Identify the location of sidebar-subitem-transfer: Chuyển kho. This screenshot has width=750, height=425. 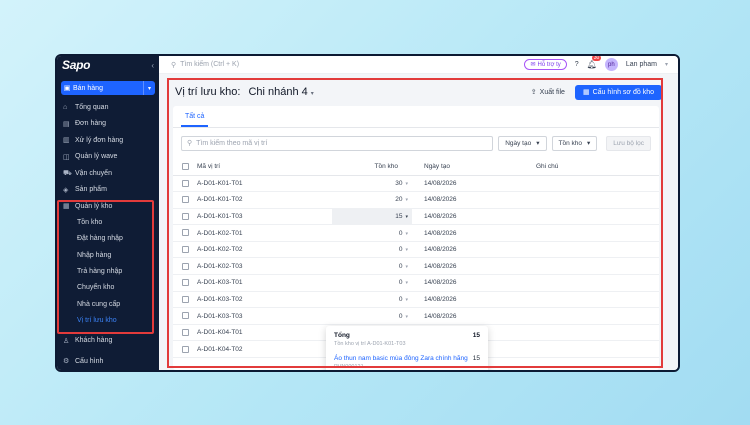
(108, 288).